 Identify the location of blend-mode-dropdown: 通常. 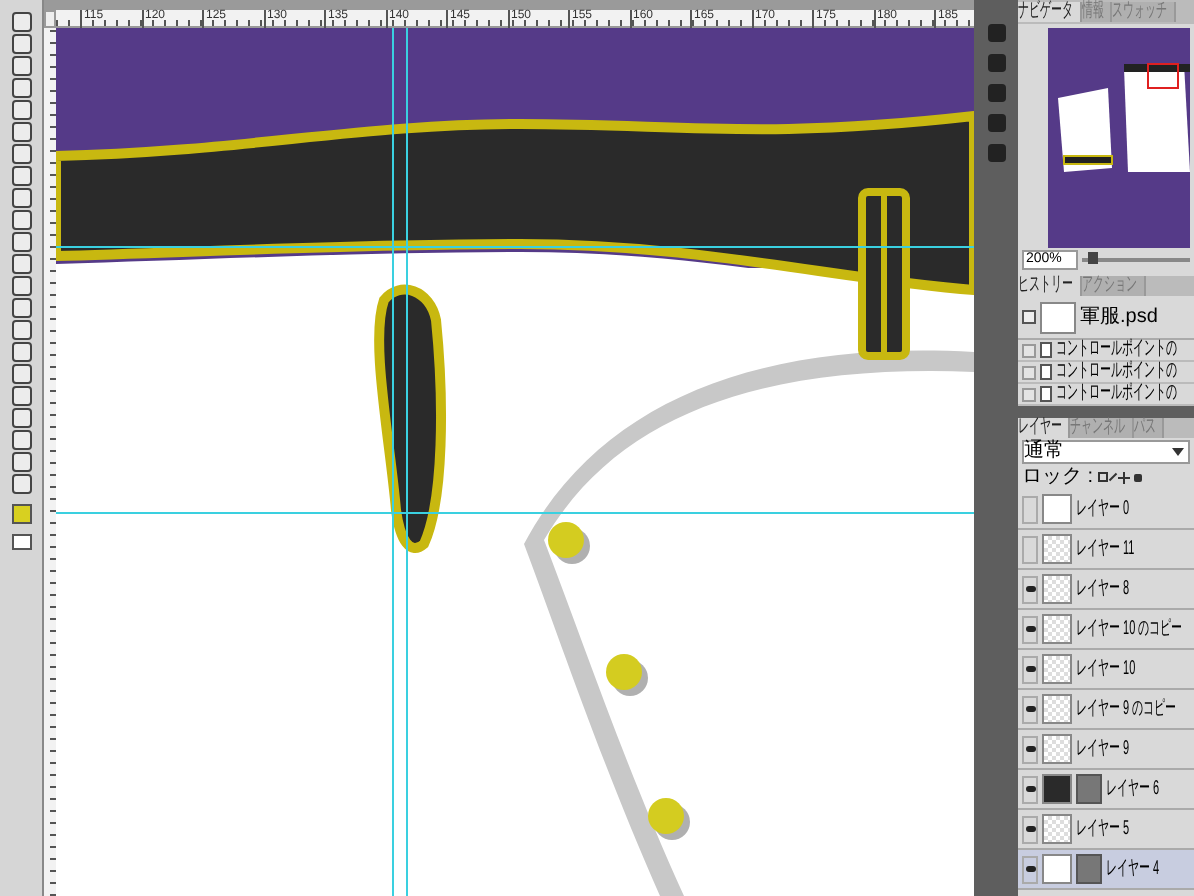
(1106, 451).